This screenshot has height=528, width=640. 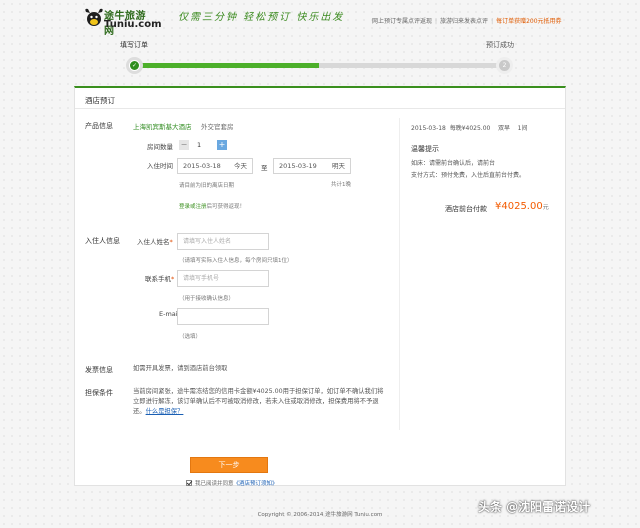 What do you see at coordinates (261, 17) in the screenshot?
I see `slogan: 仅需三分钟 轻松预订 快乐出发` at bounding box center [261, 17].